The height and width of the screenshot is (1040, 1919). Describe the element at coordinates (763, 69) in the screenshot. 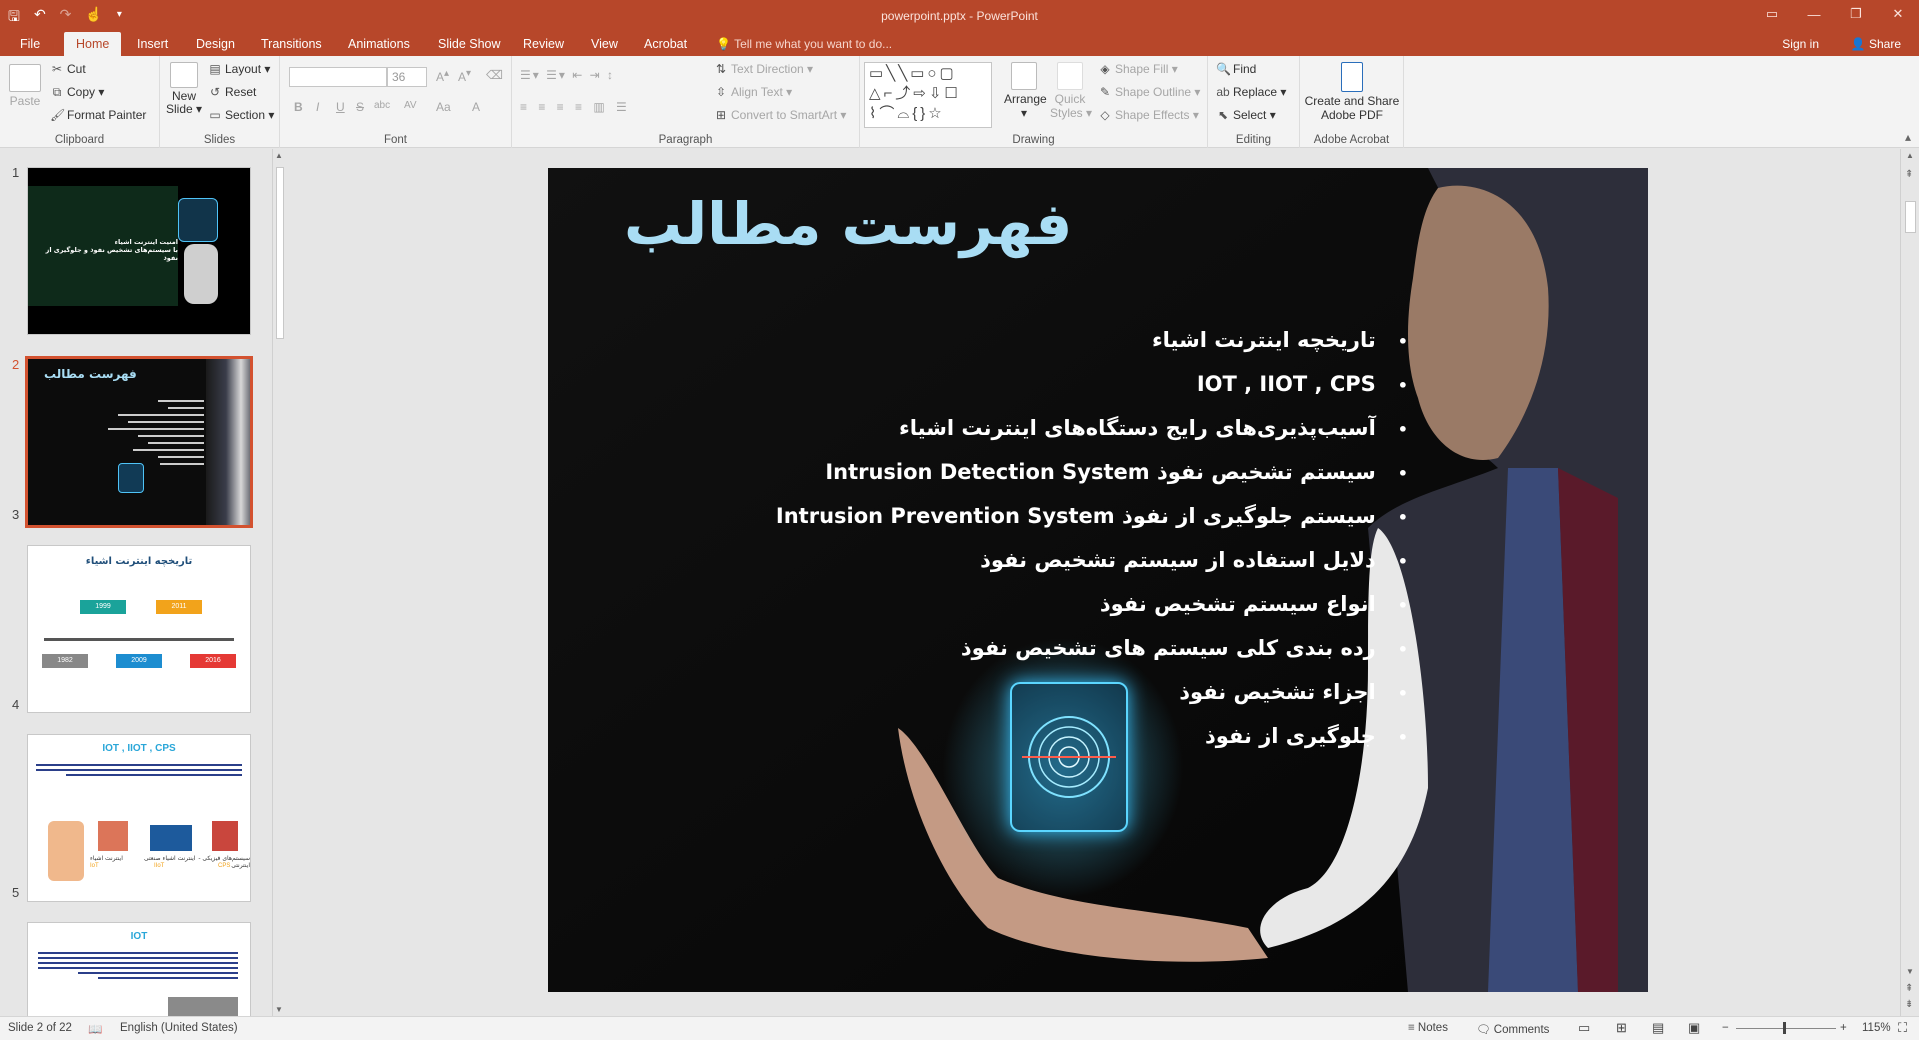

I see `text-direction-button: ⇅ Text Direction ▾` at that location.